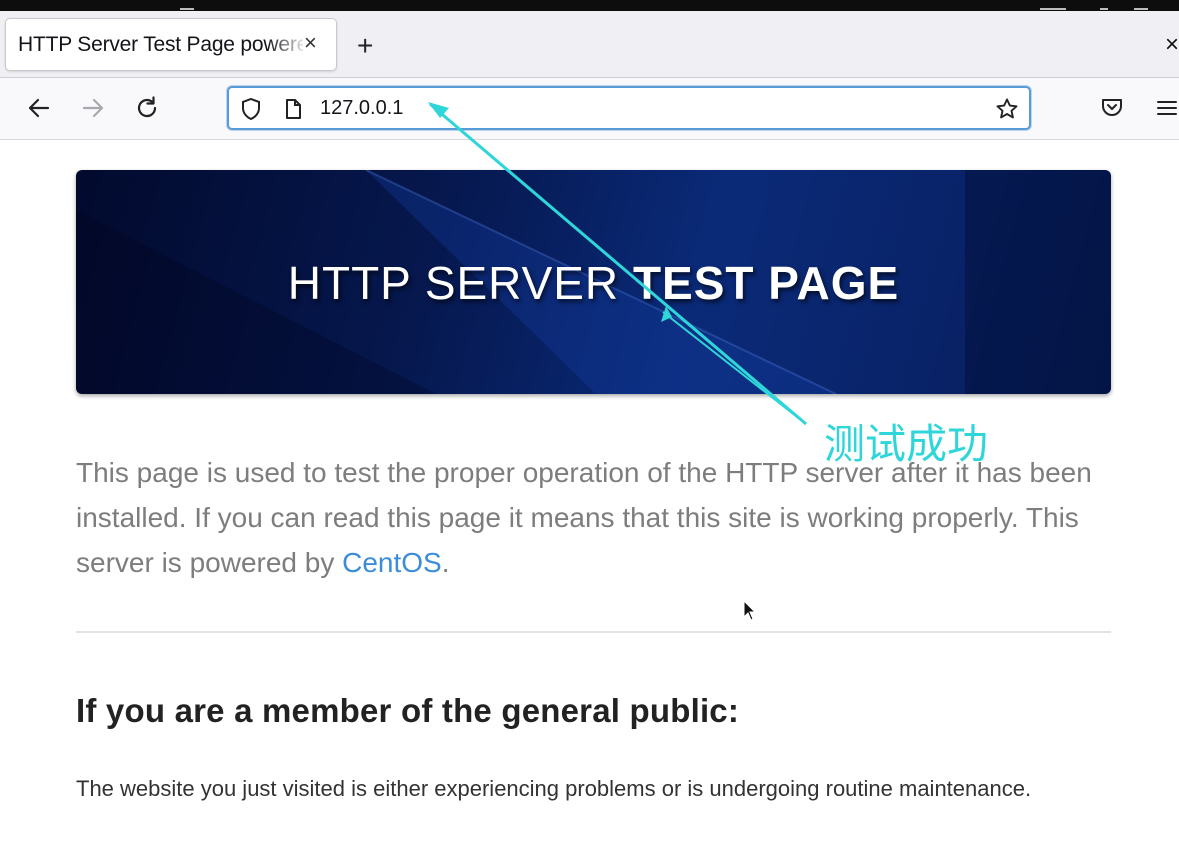  What do you see at coordinates (593, 632) in the screenshot?
I see `section-divider` at bounding box center [593, 632].